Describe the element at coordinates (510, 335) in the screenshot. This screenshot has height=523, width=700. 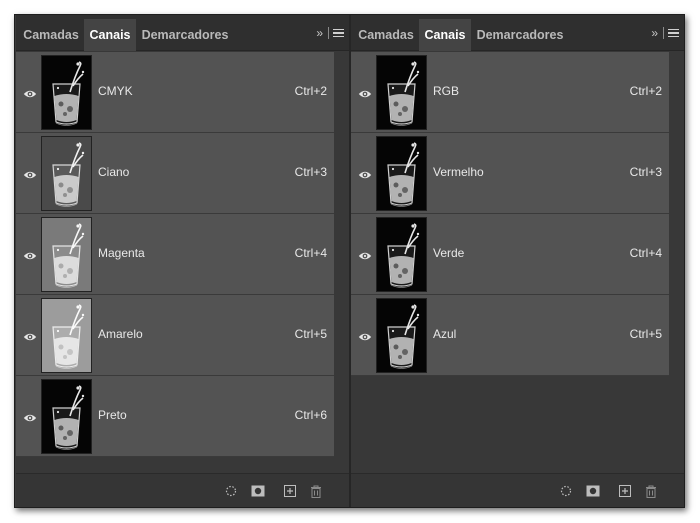
I see `channel-row: Azul Ctrl+5` at that location.